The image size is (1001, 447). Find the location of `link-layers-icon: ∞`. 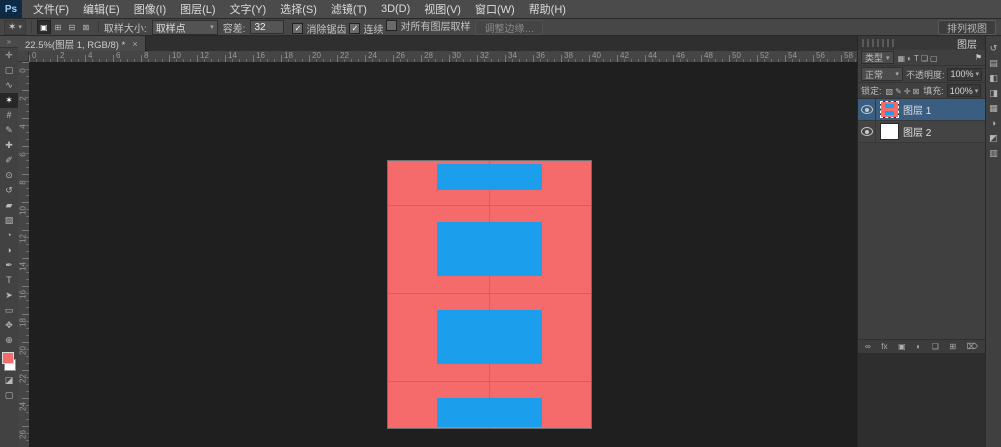

link-layers-icon: ∞ is located at coordinates (868, 346).